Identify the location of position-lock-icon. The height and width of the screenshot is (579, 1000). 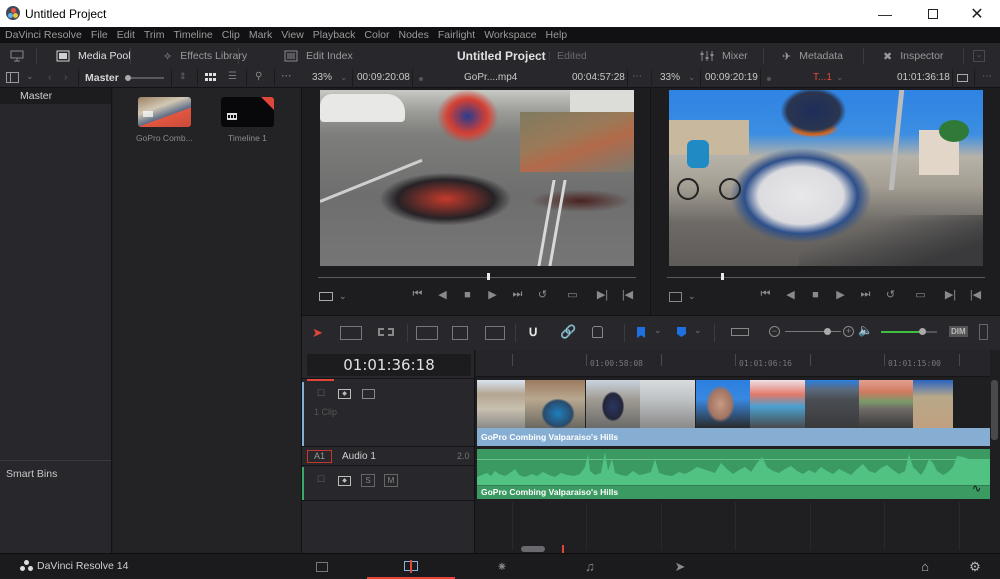
(597, 332).